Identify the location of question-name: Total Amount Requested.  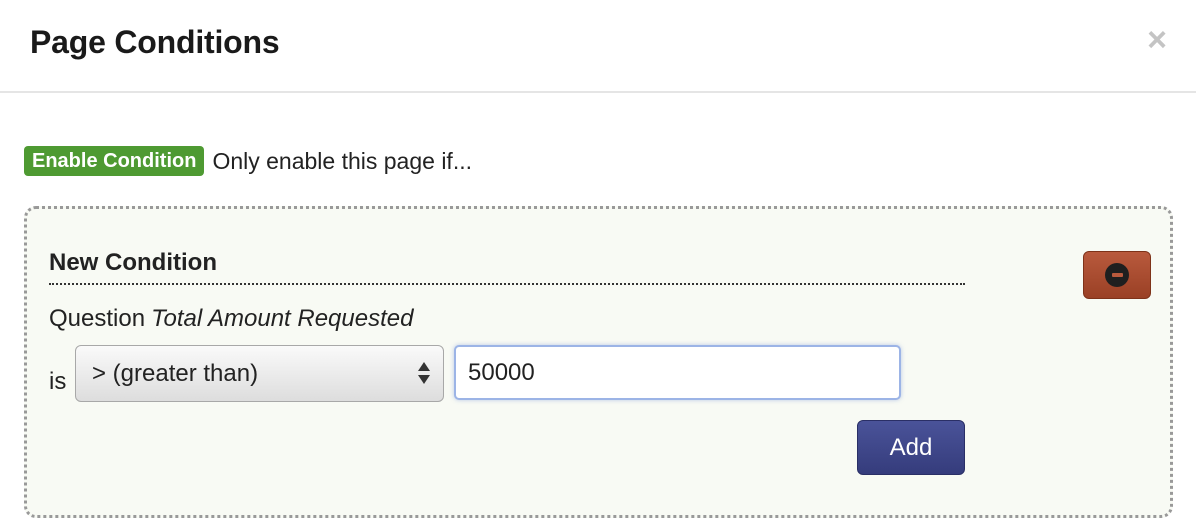
(282, 318).